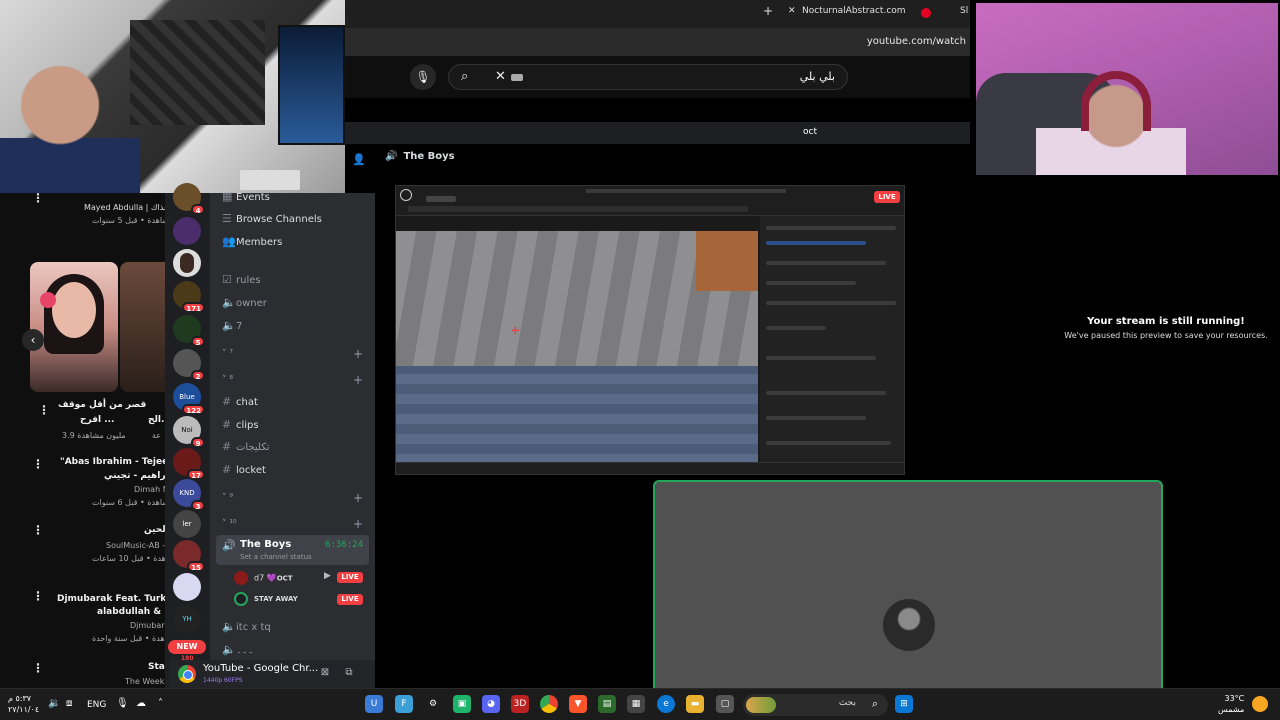  I want to click on voice-channel-the-boys: 🔊 The Boys 6:36:24 Set a channel status, so click(292, 550).